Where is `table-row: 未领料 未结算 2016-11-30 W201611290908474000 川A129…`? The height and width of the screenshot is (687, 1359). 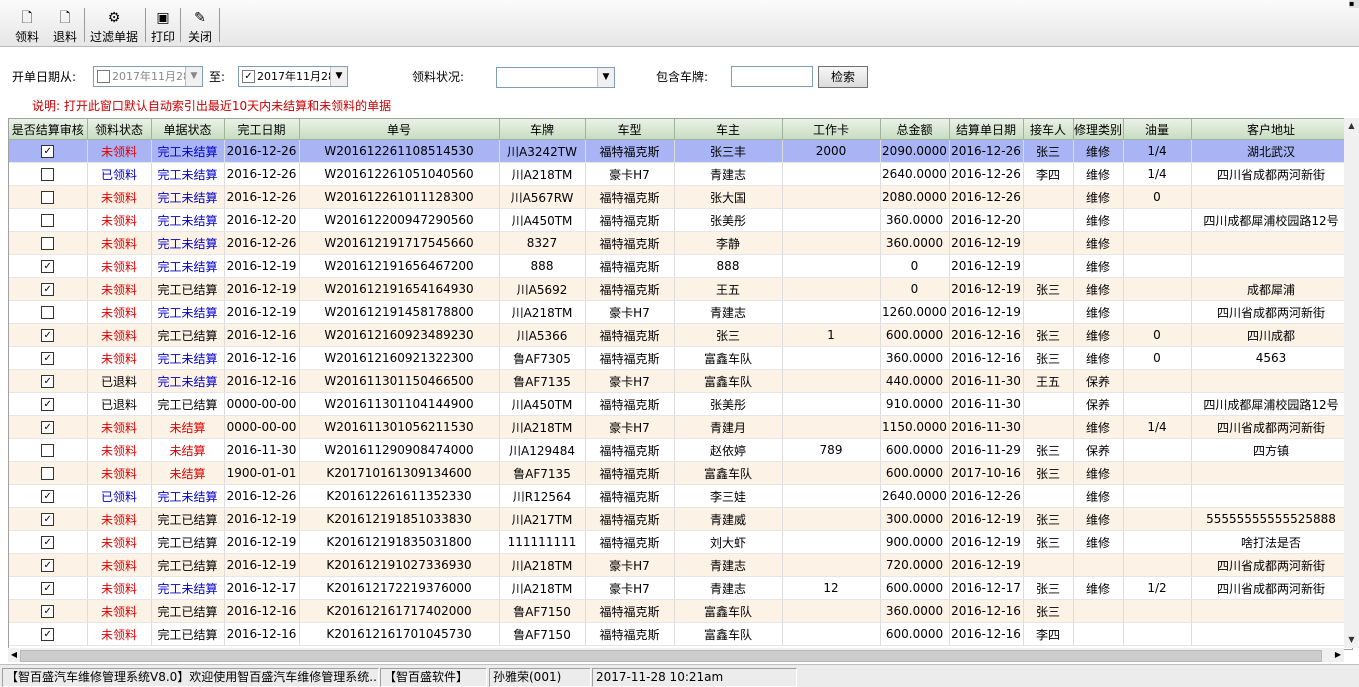
table-row: 未领料 未结算 2016-11-30 W201611290908474000 川A129… is located at coordinates (680, 450).